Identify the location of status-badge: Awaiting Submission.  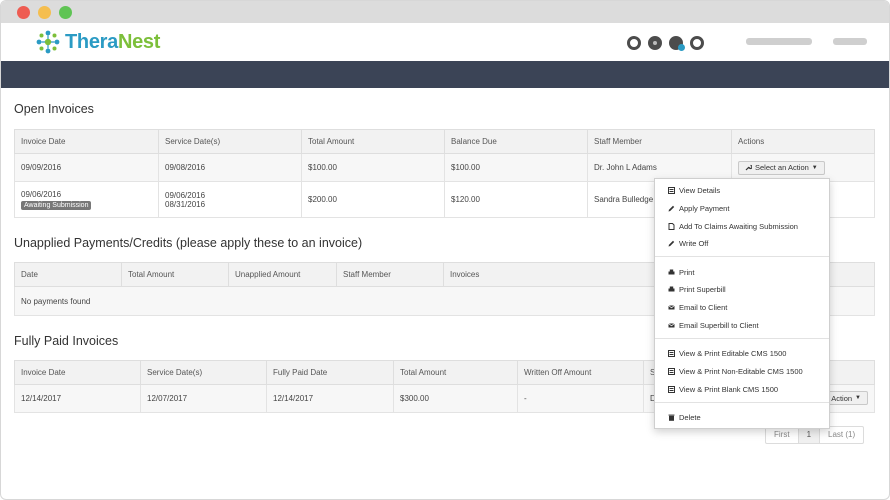
(56, 205).